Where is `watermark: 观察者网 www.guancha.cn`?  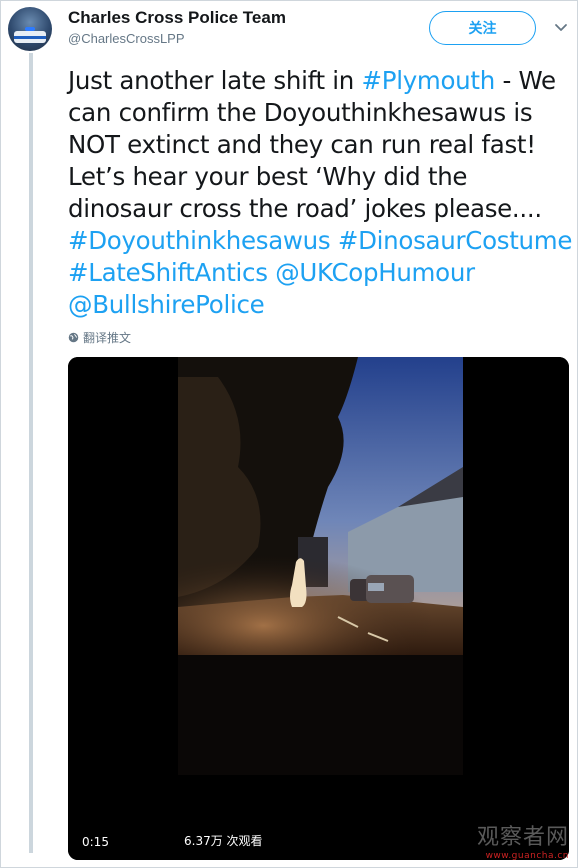
watermark: 观察者网 www.guancha.cn is located at coordinates (523, 840).